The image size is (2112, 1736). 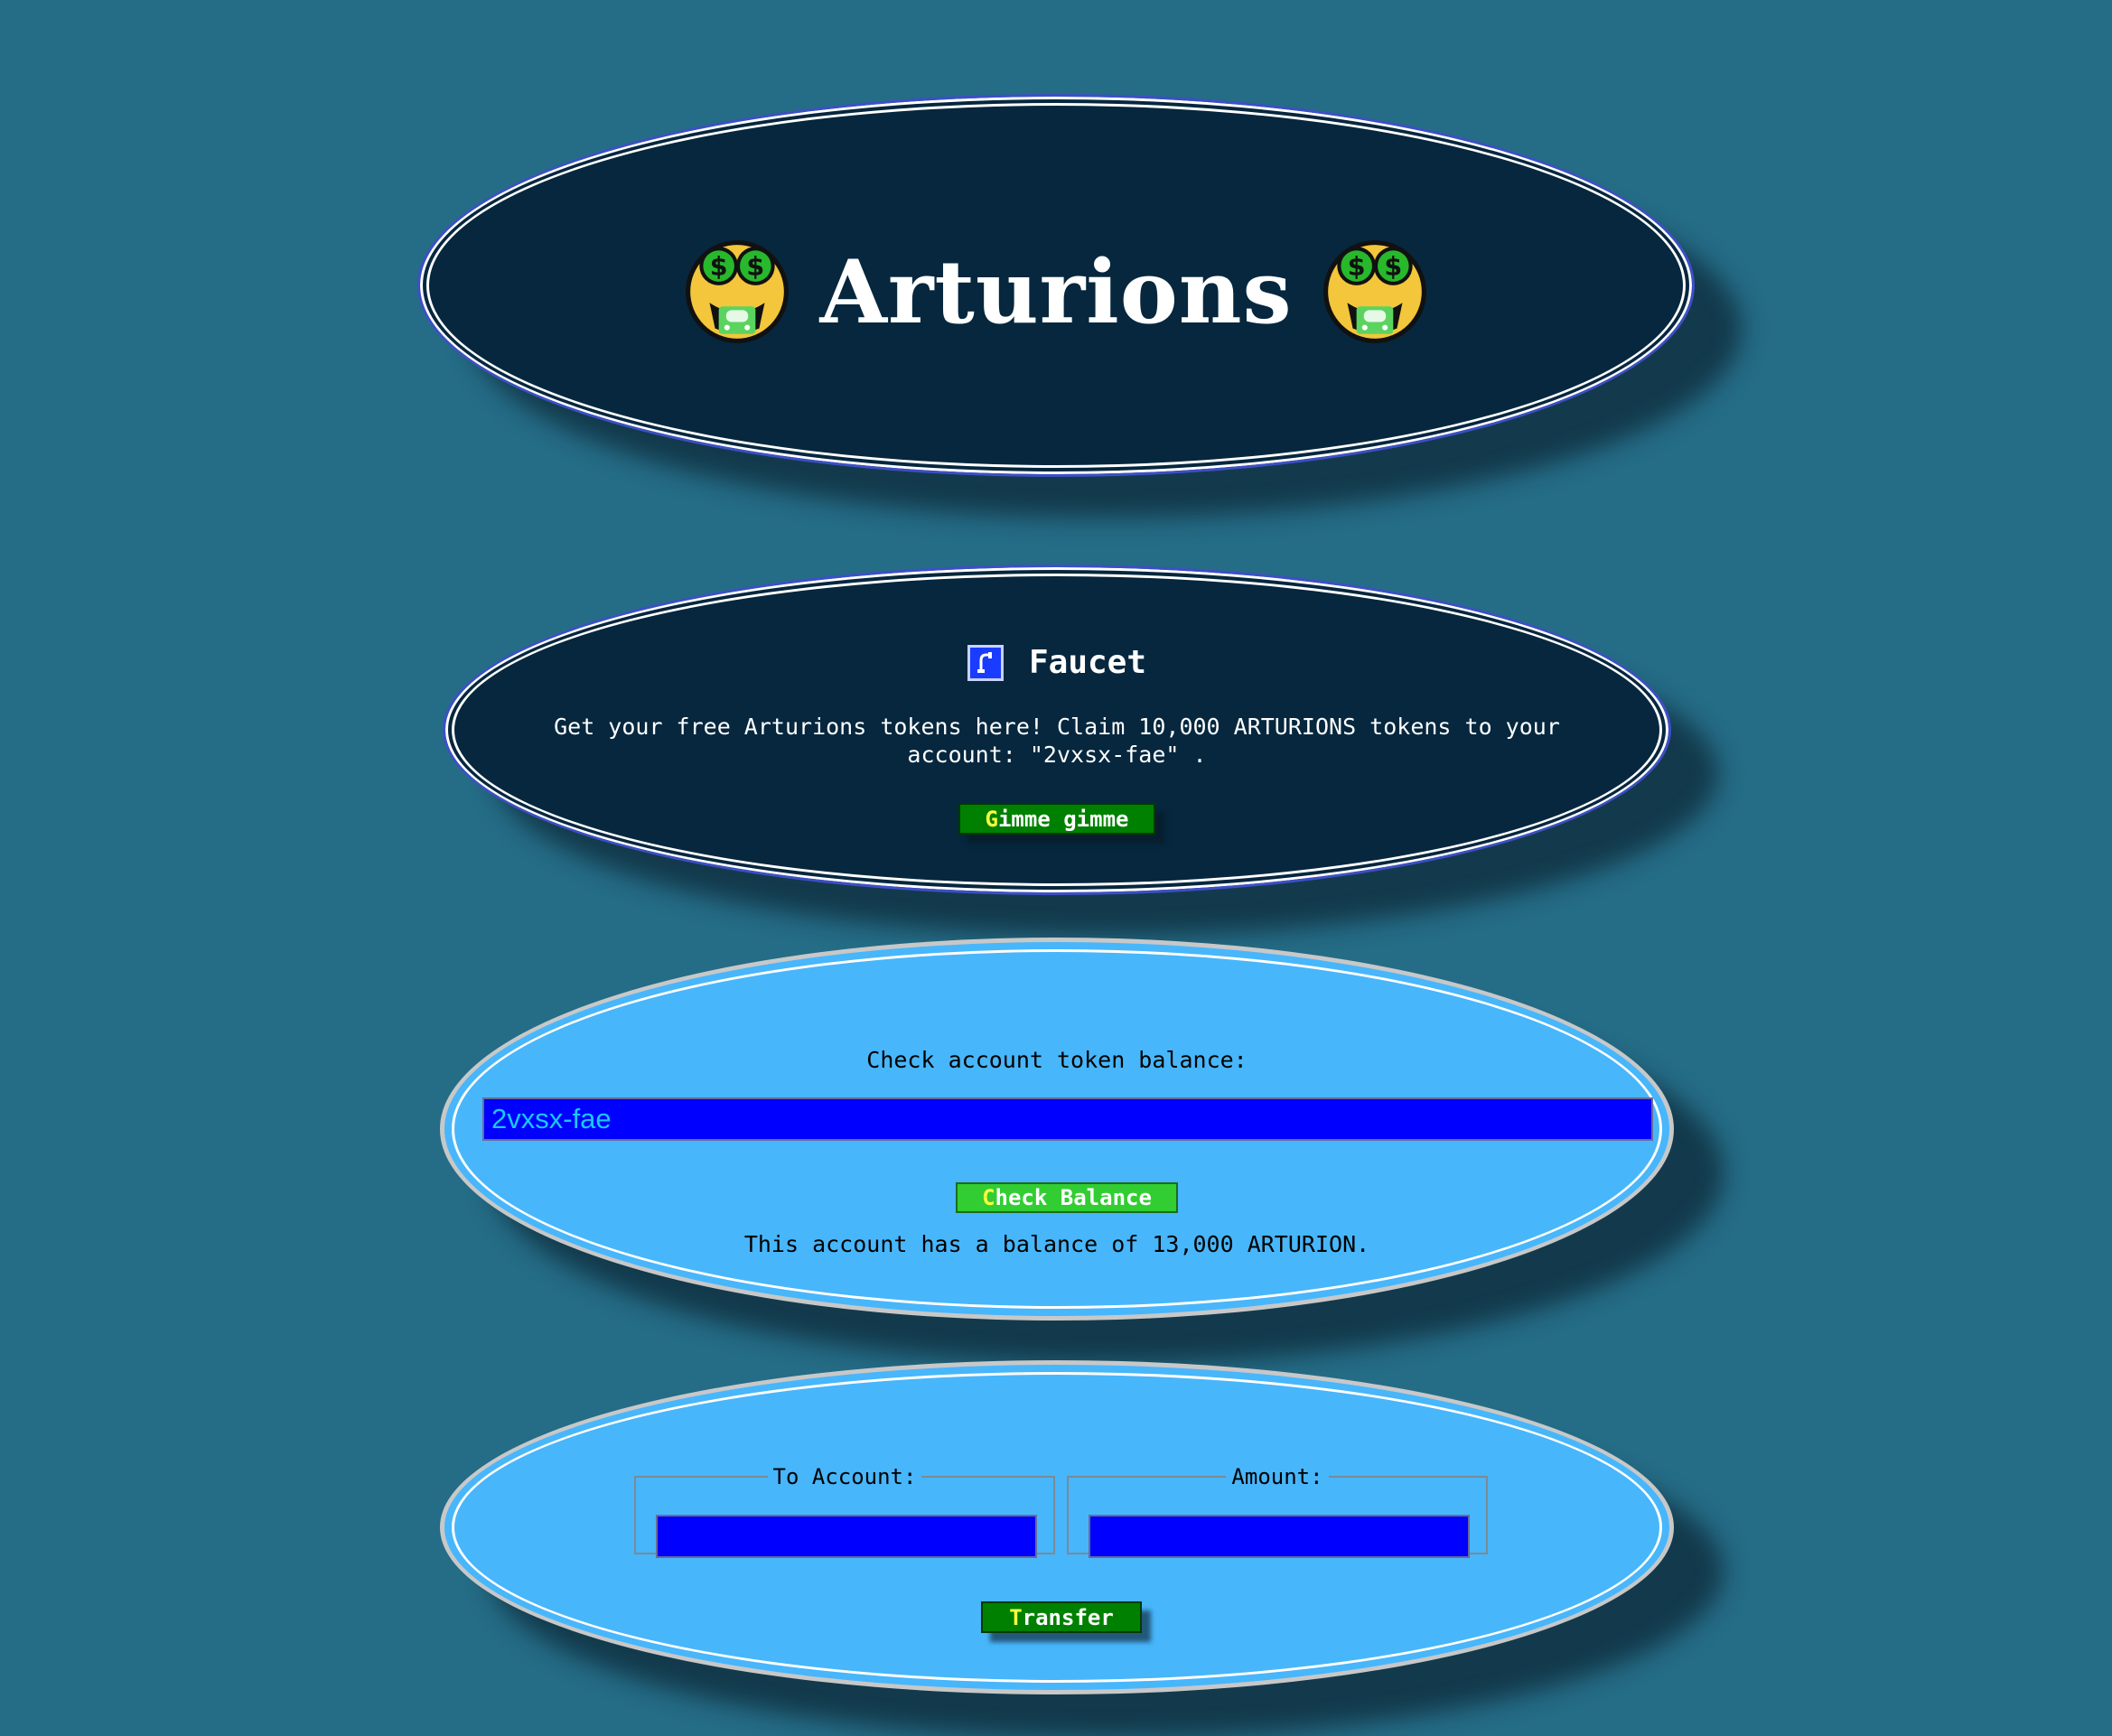 What do you see at coordinates (1057, 1527) in the screenshot?
I see `transfer-panel: To Account: Amount: Transfer` at bounding box center [1057, 1527].